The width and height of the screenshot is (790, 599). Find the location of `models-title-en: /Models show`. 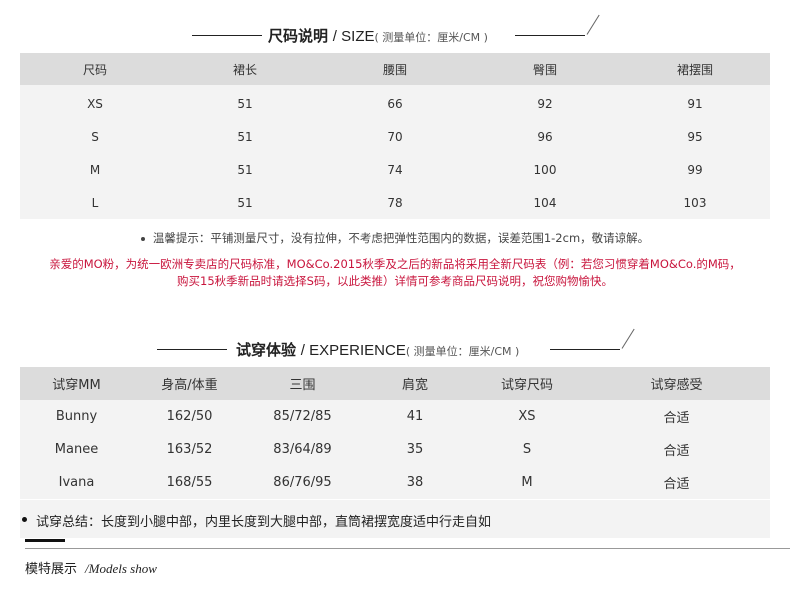

models-title-en: /Models show is located at coordinates (121, 568).